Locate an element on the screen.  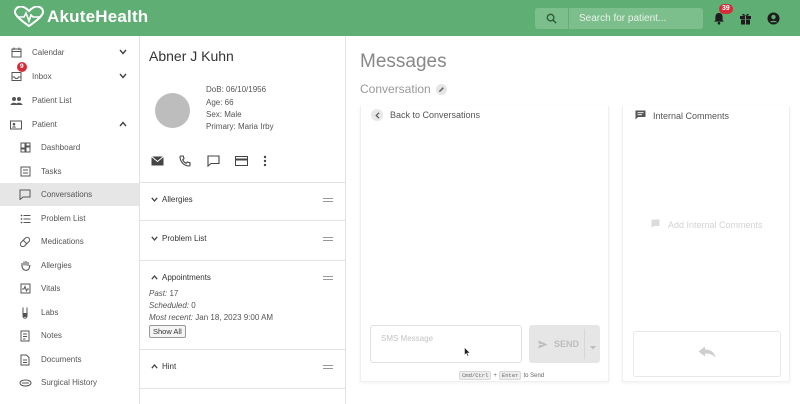
chat-icon is located at coordinates (25, 195).